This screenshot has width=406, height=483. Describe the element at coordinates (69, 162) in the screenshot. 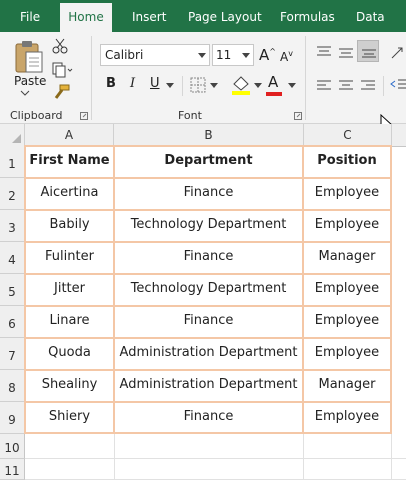

I see `header-cell-first-name: First Name` at that location.